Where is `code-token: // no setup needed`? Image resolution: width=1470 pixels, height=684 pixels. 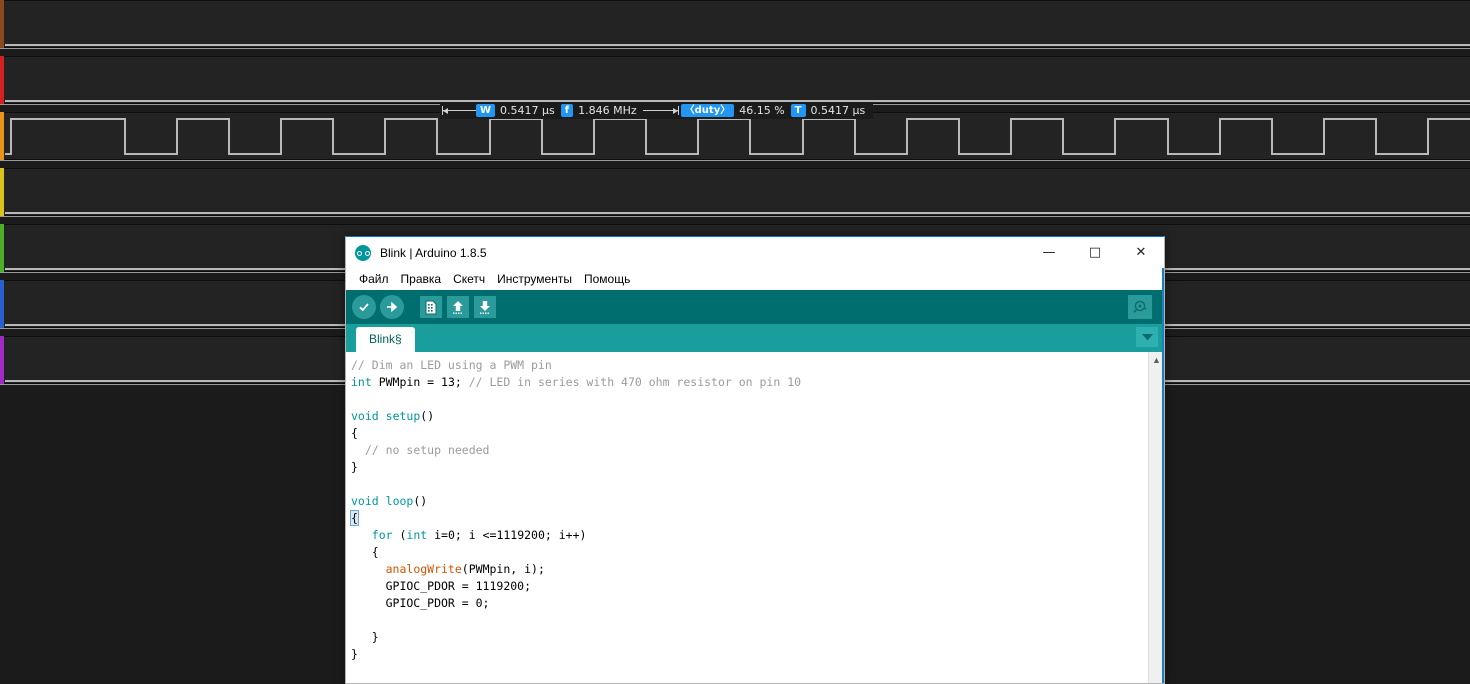 code-token: // no setup needed is located at coordinates (427, 450).